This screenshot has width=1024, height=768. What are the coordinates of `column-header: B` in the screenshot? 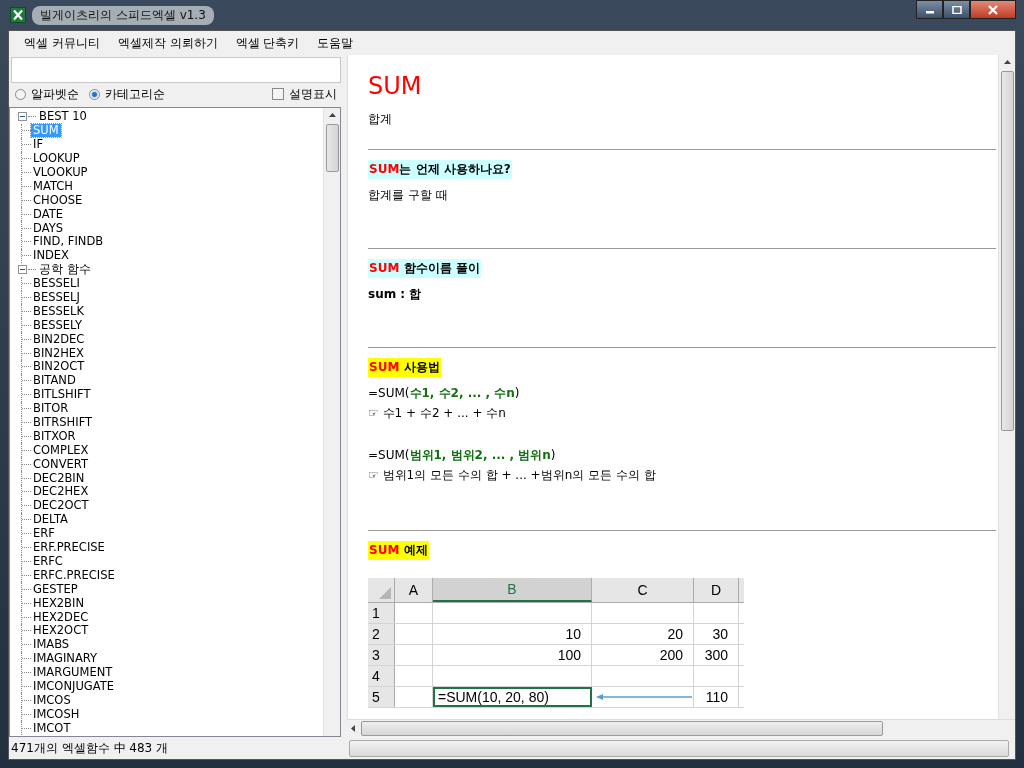 It's located at (512, 590).